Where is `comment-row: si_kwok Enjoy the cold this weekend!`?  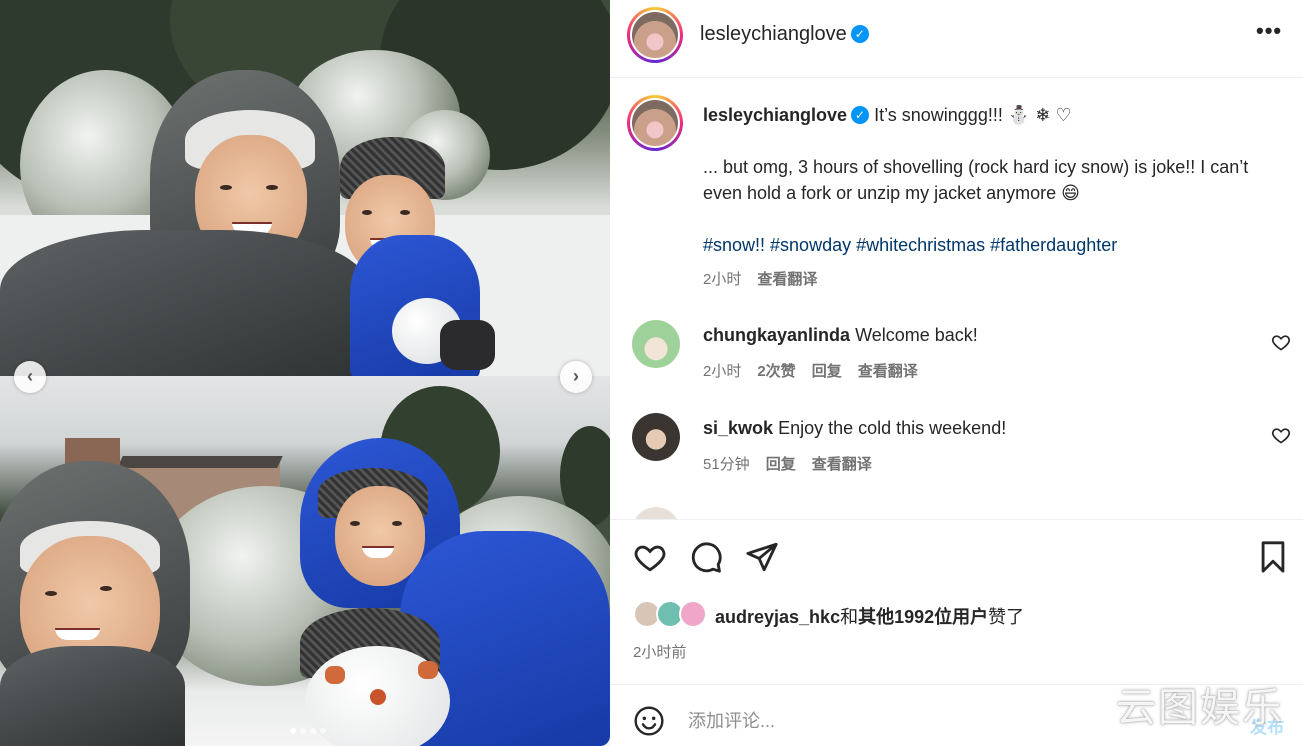
comment-row: si_kwok Enjoy the cold this weekend! is located at coordinates (854, 428).